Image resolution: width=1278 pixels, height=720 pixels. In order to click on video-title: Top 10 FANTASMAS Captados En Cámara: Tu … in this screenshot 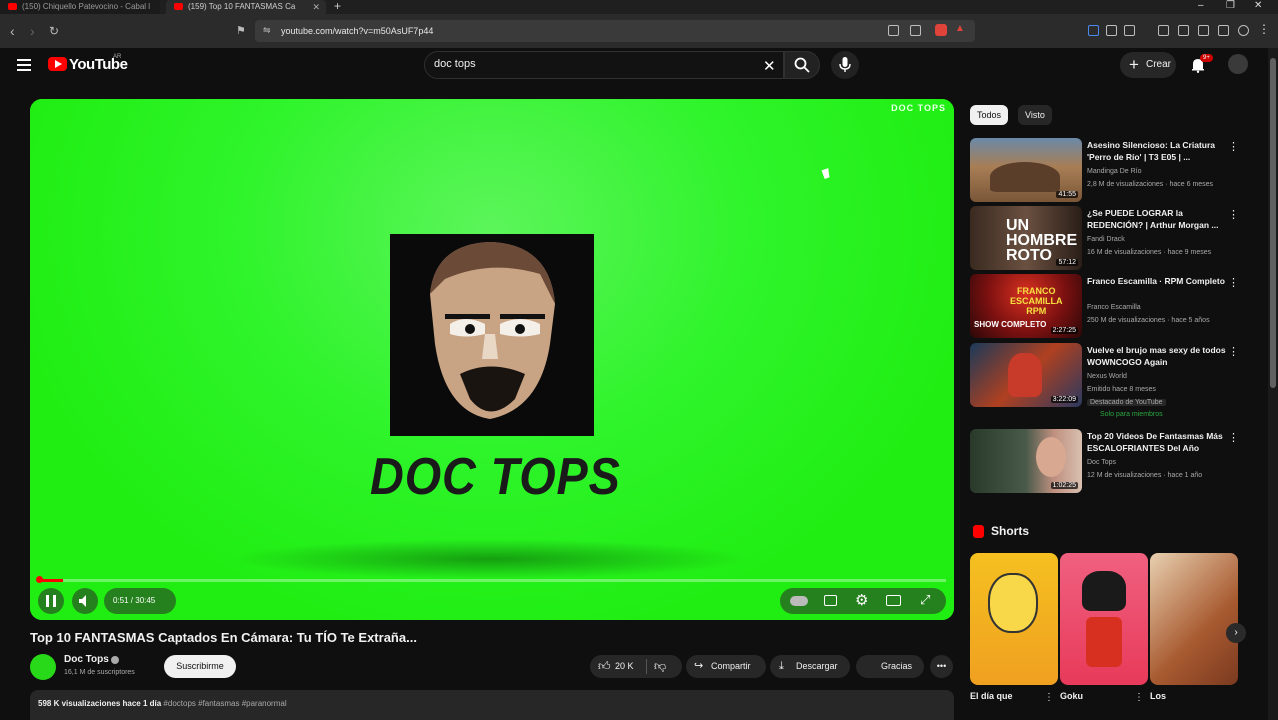, I will do `click(223, 637)`.